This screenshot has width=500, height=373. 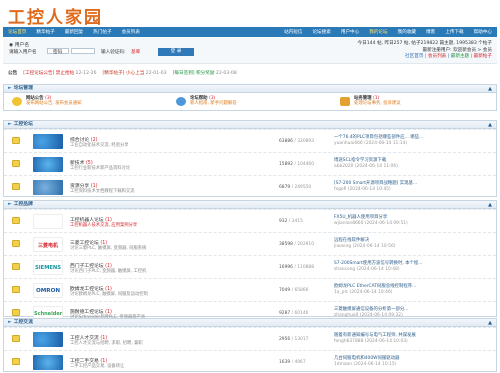 What do you see at coordinates (414, 101) in the screenshot?
I see `forum-cell: 站务管理 (1) 处理论坛事务, 投诉建议` at bounding box center [414, 101].